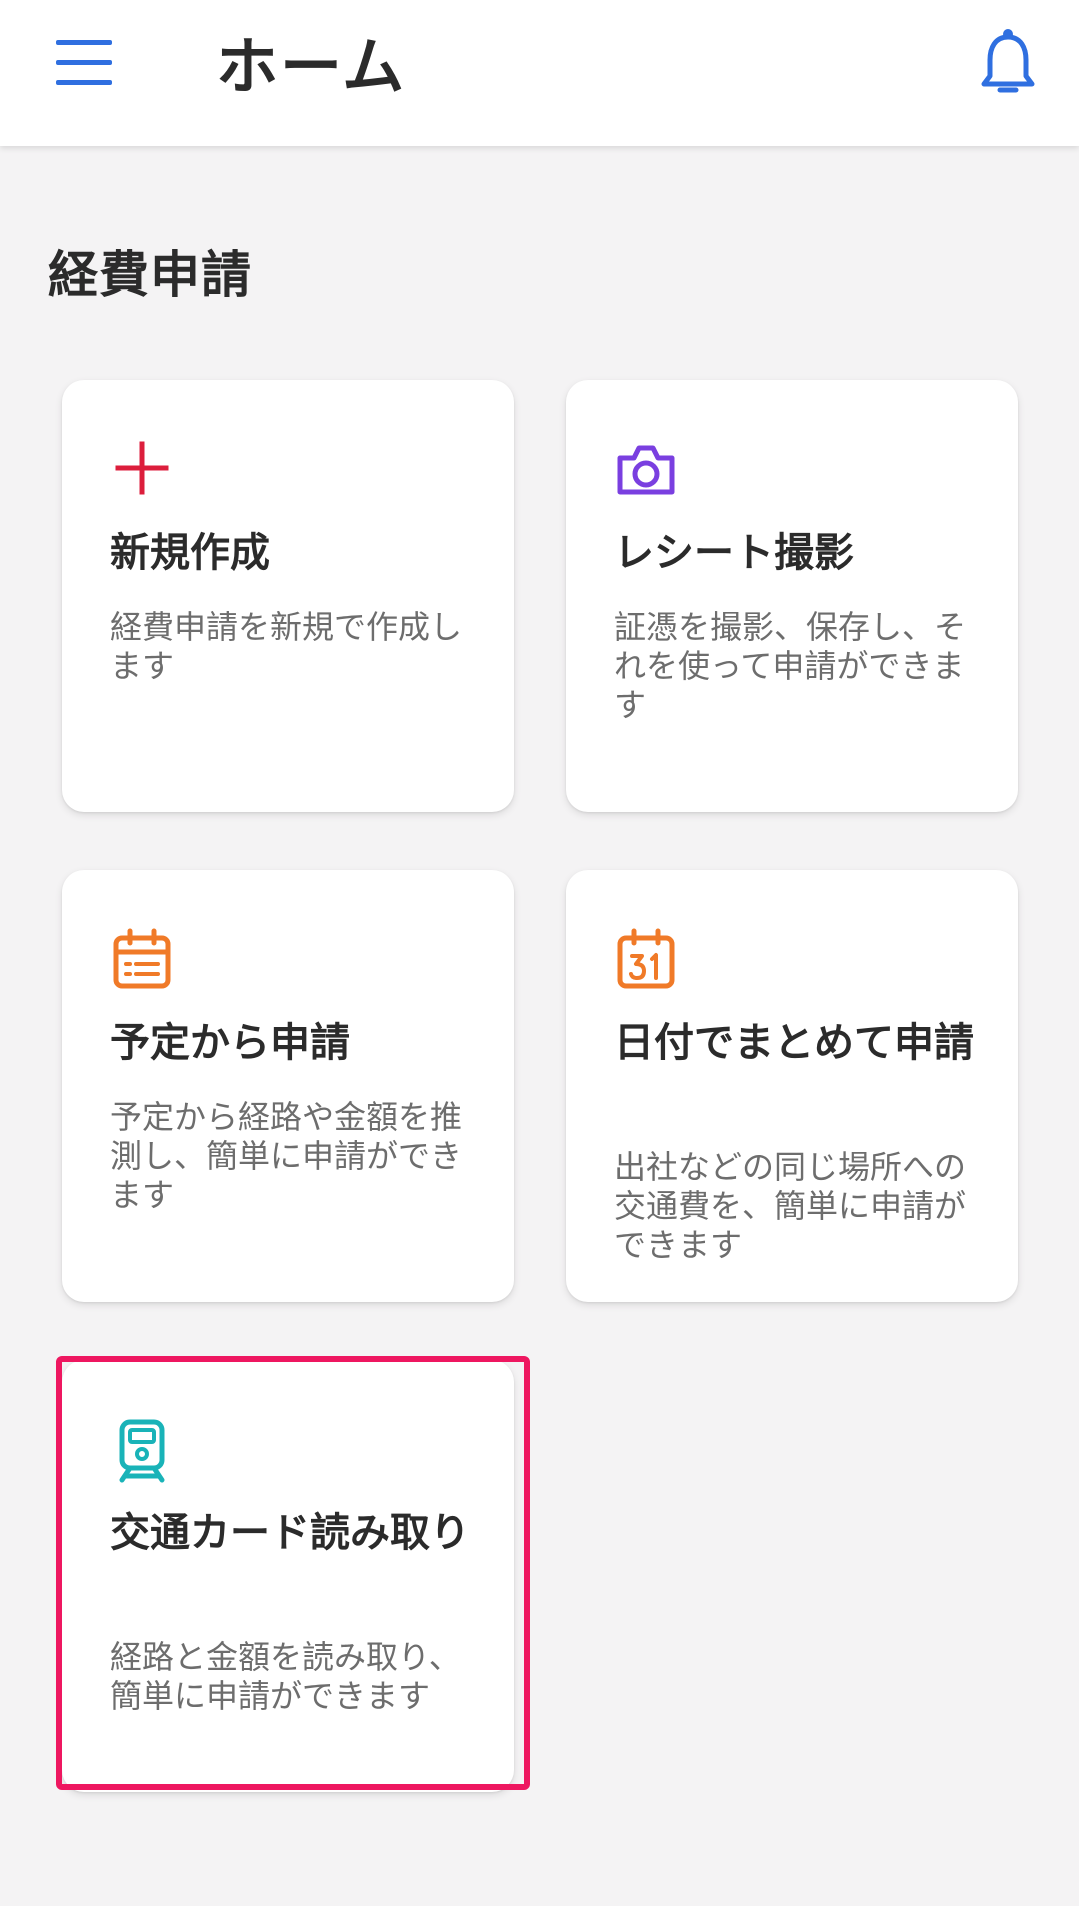 The width and height of the screenshot is (1079, 1906). I want to click on app-header: ホーム, so click(539, 73).